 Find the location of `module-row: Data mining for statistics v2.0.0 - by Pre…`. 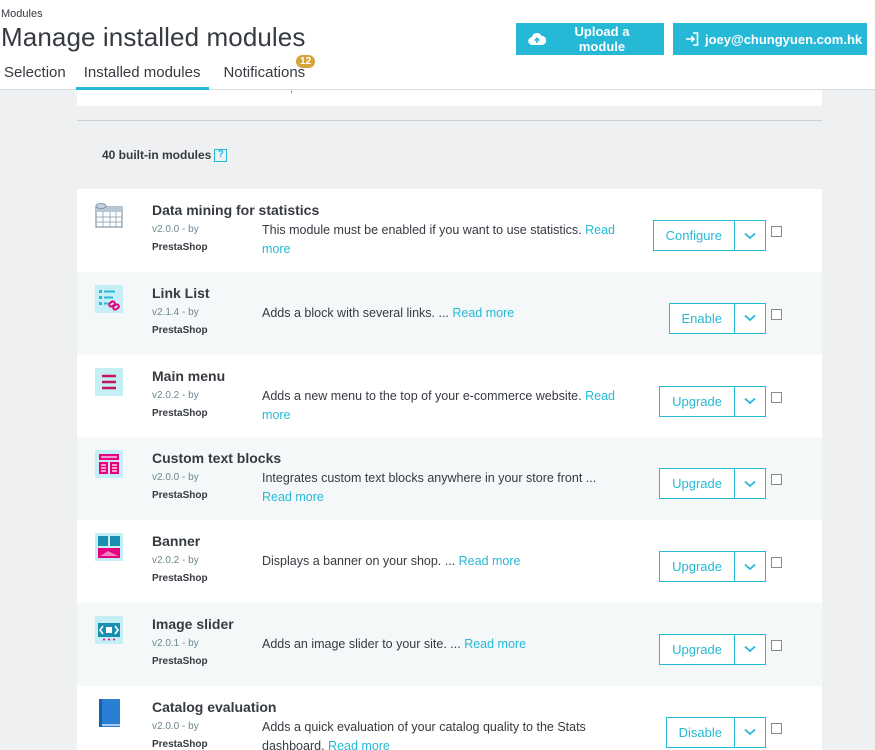

module-row: Data mining for statistics v2.0.0 - by Pre… is located at coordinates (449, 230).